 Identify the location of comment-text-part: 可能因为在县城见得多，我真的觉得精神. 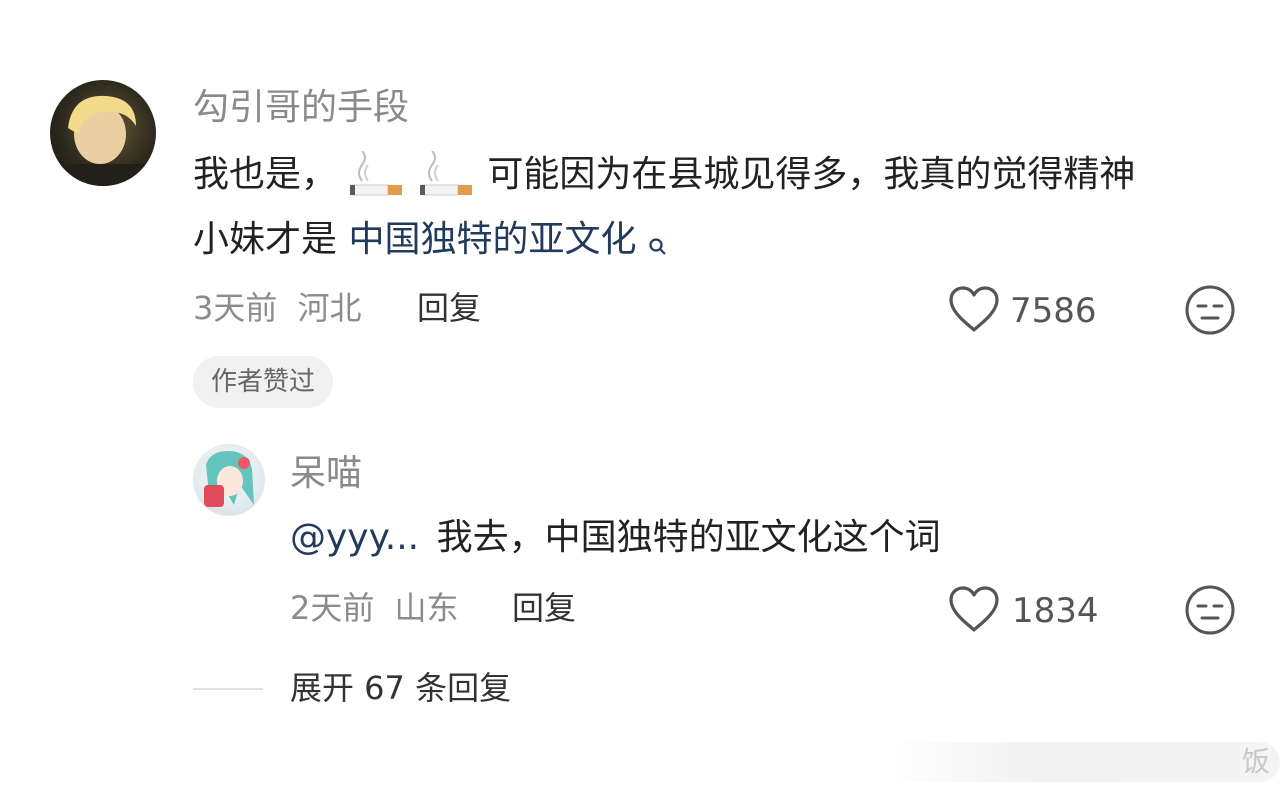
(811, 174).